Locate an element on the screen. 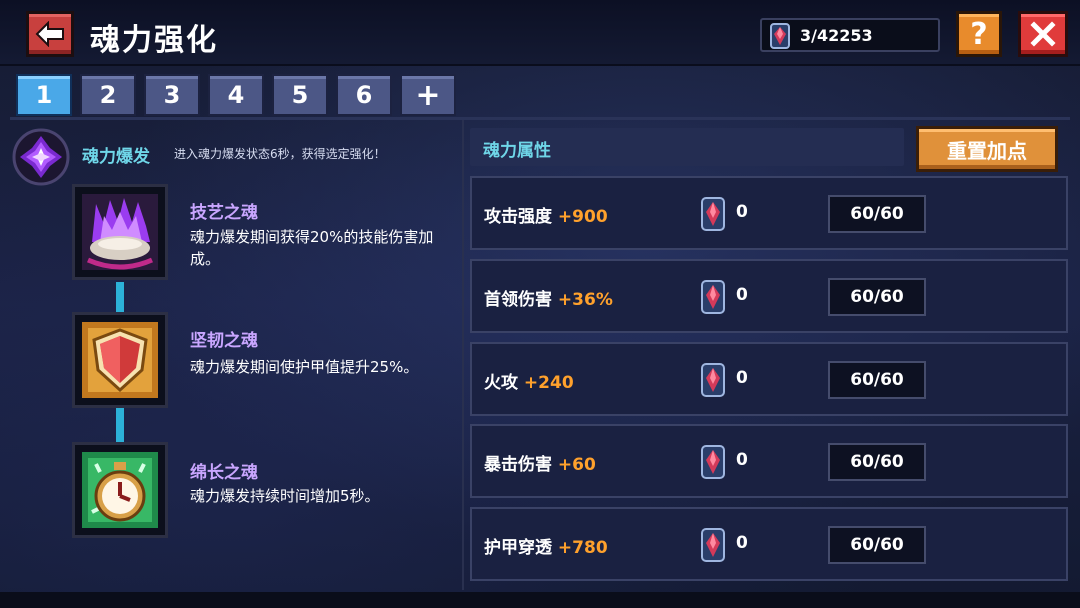 The height and width of the screenshot is (608, 1080). help-label: ? is located at coordinates (979, 34).